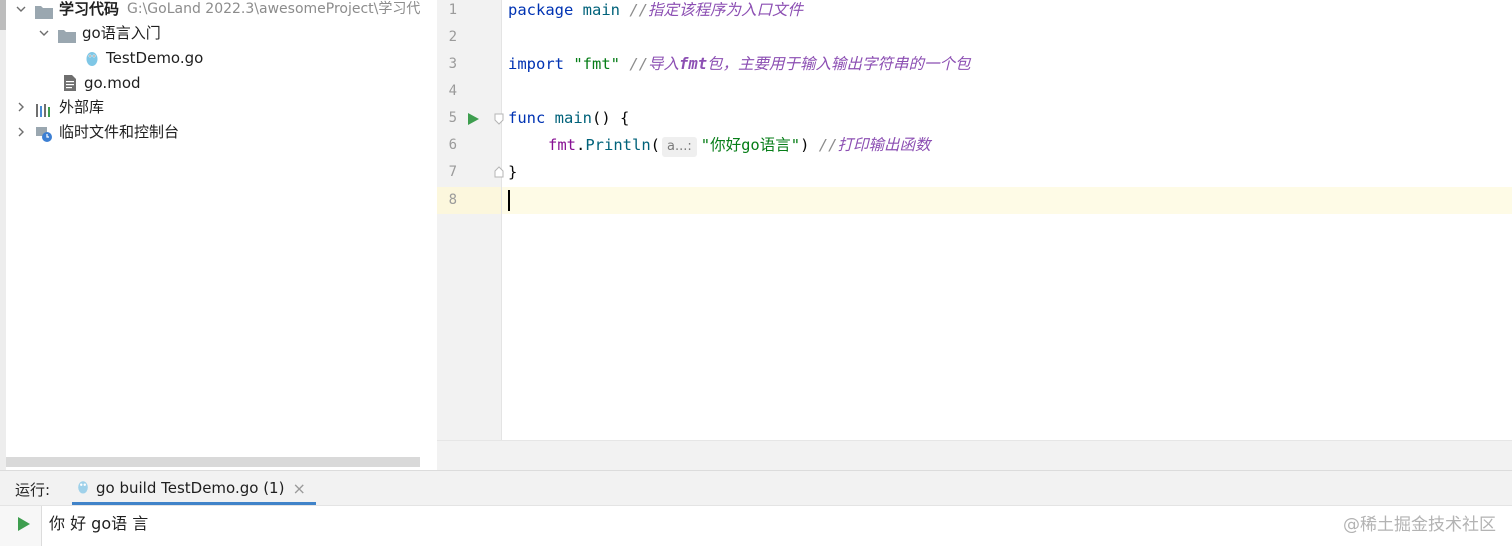 This screenshot has width=1512, height=546. I want to click on tree-item-label: go.mod, so click(112, 83).